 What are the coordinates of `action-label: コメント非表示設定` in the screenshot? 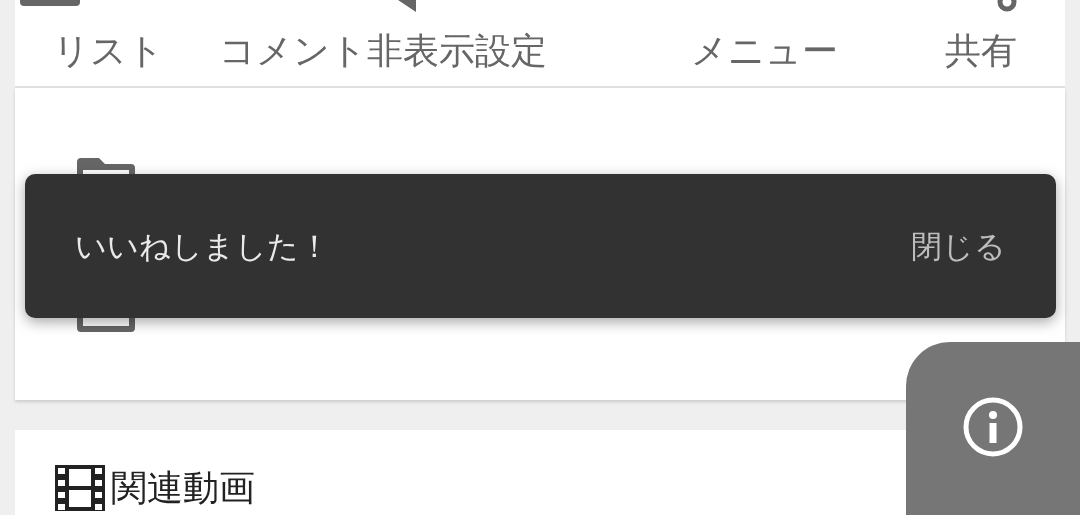 It's located at (383, 50).